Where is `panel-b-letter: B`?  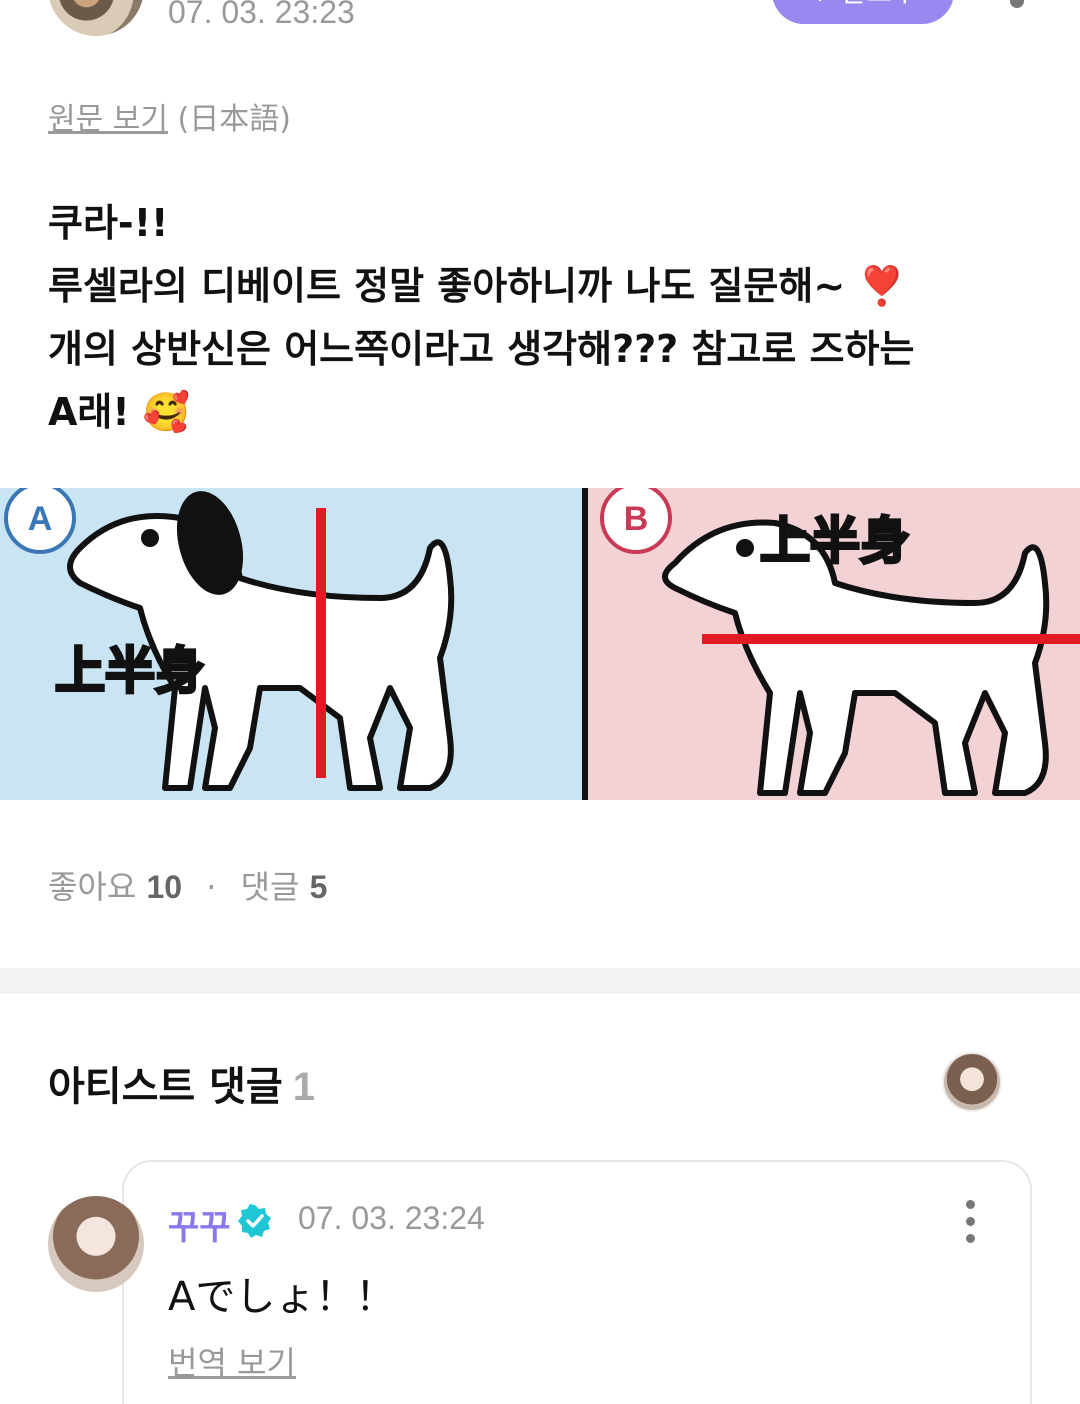 panel-b-letter: B is located at coordinates (636, 519).